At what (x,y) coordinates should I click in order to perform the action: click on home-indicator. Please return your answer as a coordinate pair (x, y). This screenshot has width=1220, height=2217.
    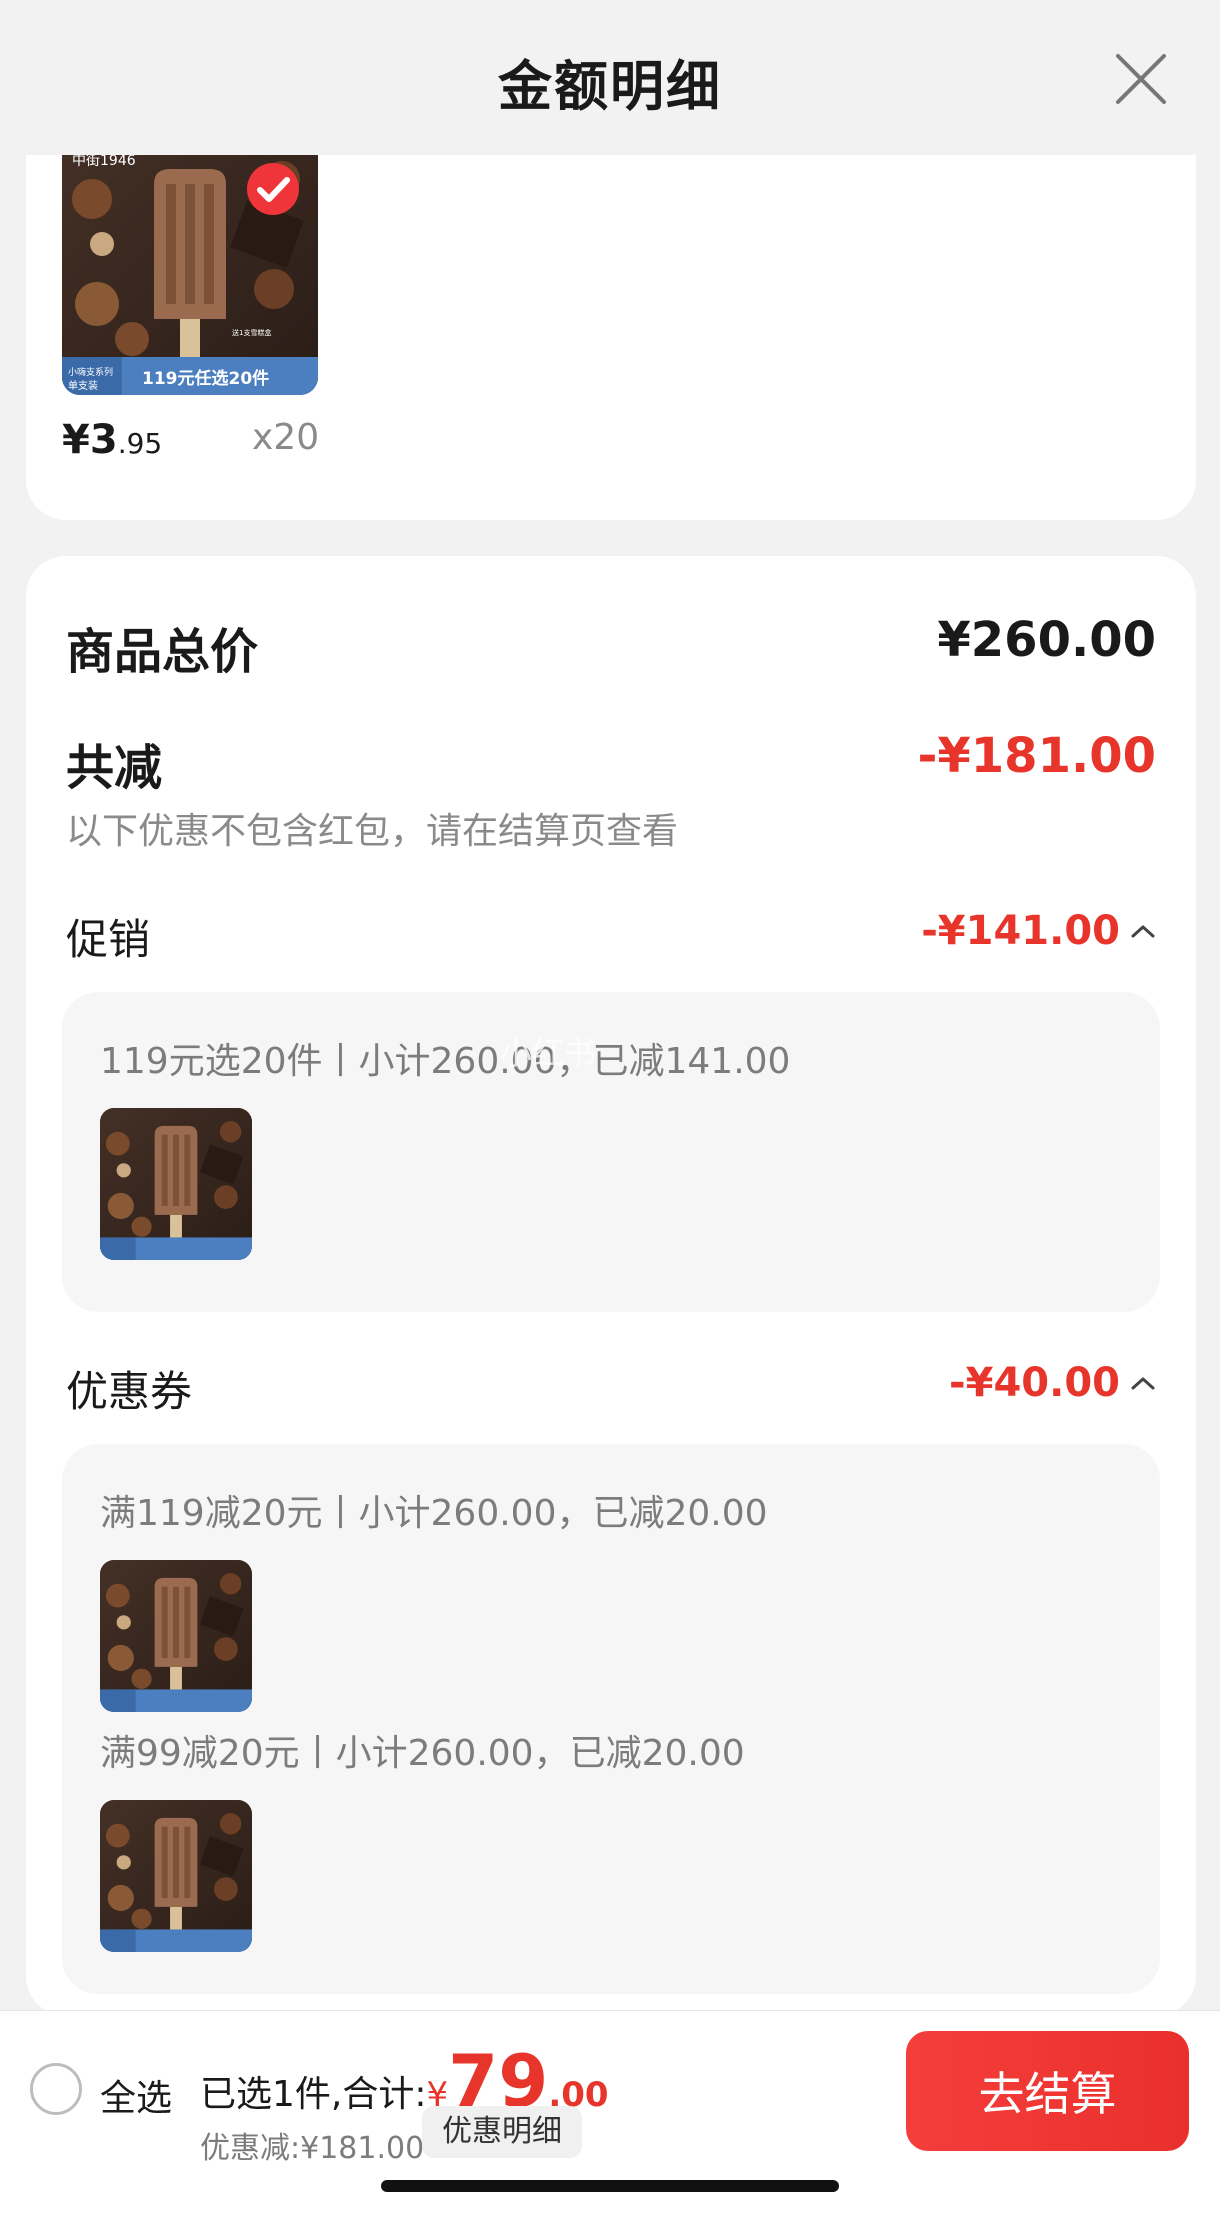
    Looking at the image, I should click on (610, 2186).